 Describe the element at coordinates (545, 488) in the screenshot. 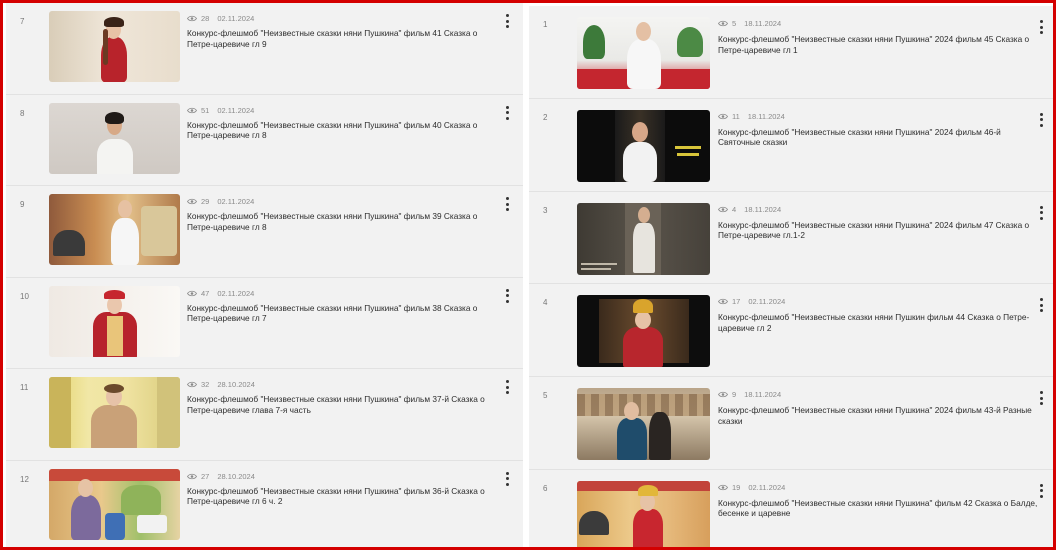

I see `item-number: 6` at that location.